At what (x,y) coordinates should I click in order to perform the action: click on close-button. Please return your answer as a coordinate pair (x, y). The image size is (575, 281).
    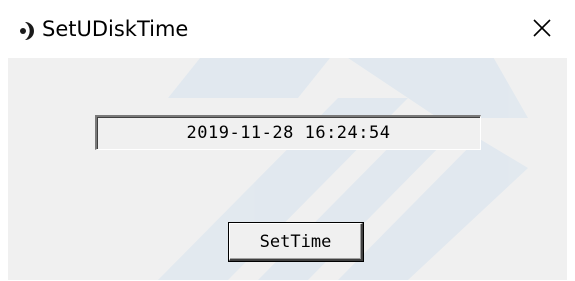
    Looking at the image, I should click on (542, 30).